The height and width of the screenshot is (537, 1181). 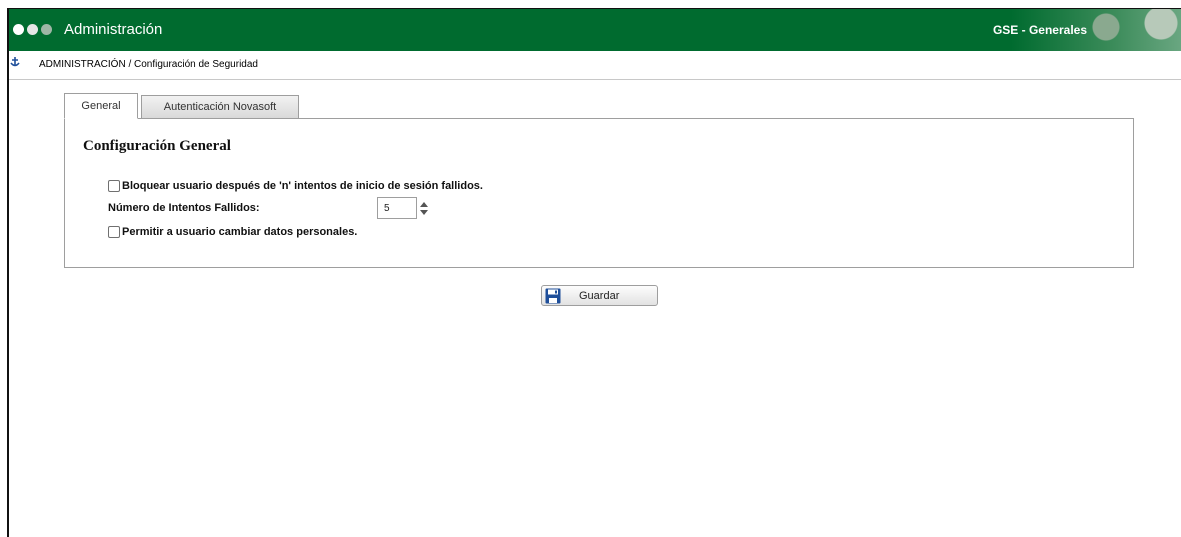 What do you see at coordinates (114, 186) in the screenshot?
I see `lock-user-checkbox` at bounding box center [114, 186].